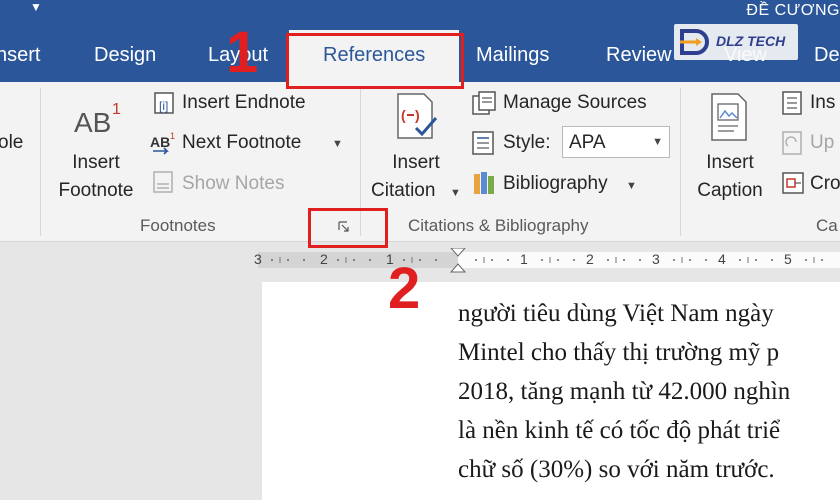  I want to click on insert-endnote-icon: [i], so click(163, 103).